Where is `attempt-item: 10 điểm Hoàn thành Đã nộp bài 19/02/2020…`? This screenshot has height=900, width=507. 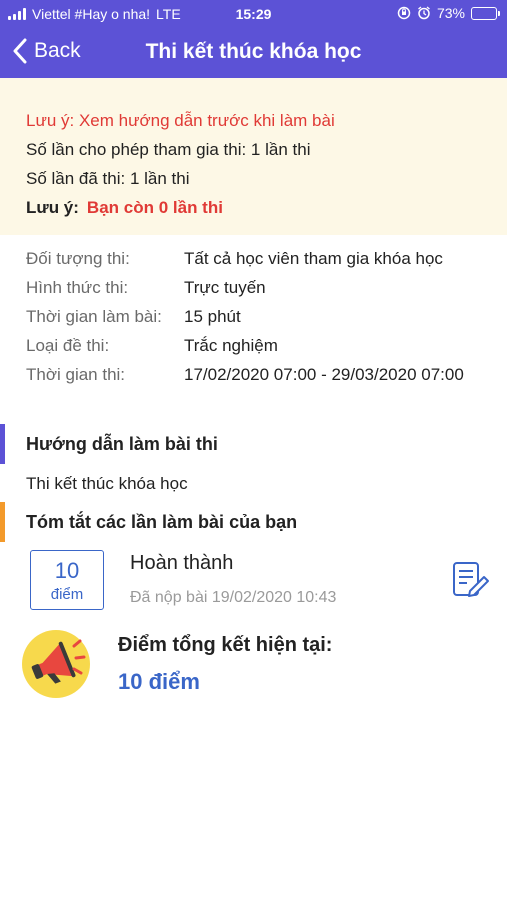 attempt-item: 10 điểm Hoàn thành Đã nộp bài 19/02/2020… is located at coordinates (253, 581).